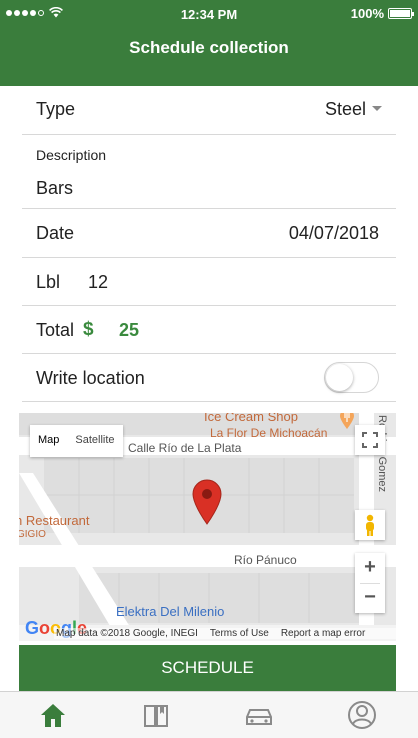 This screenshot has height=738, width=418. I want to click on header-bar: Schedule collection, so click(209, 57).